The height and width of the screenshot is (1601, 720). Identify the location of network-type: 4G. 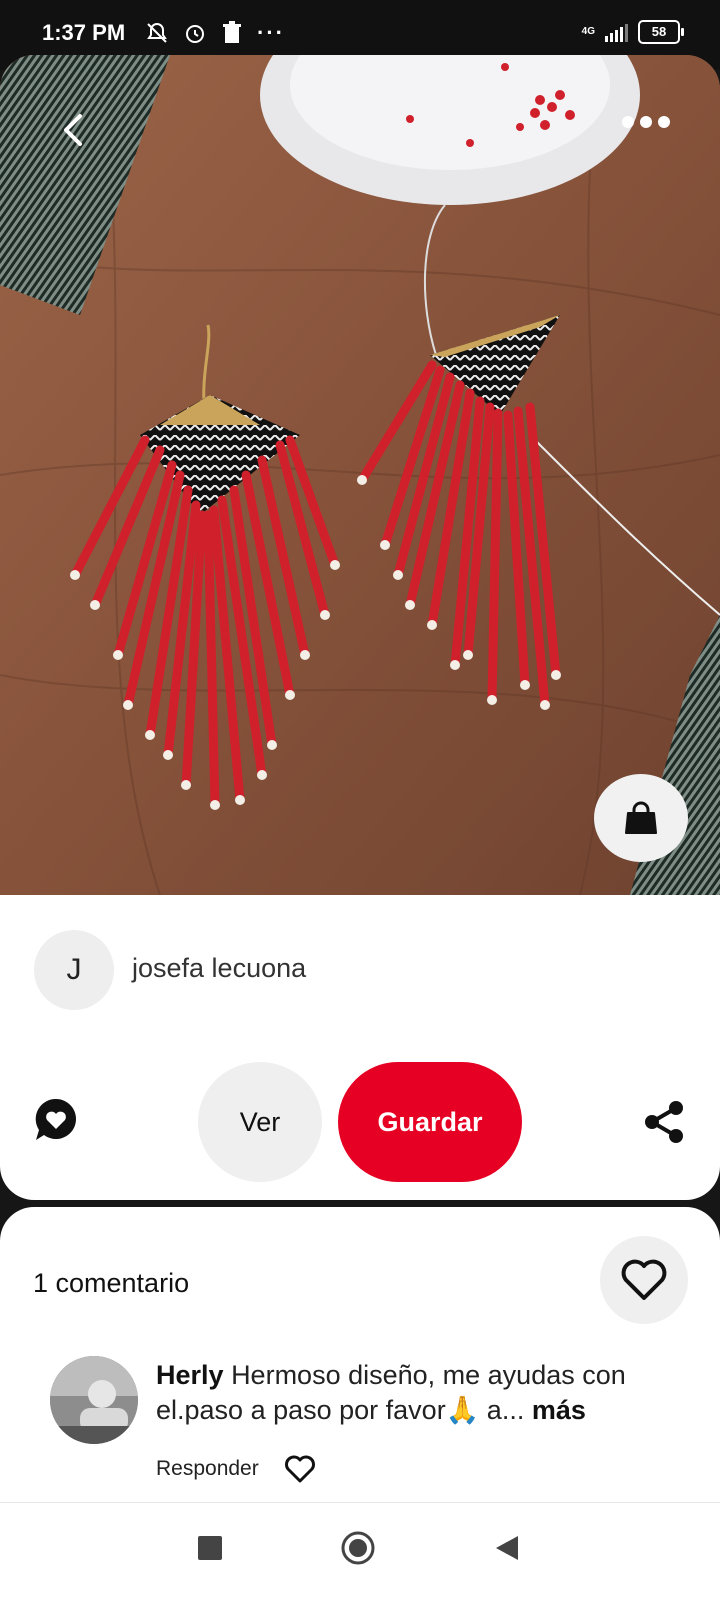
(588, 31).